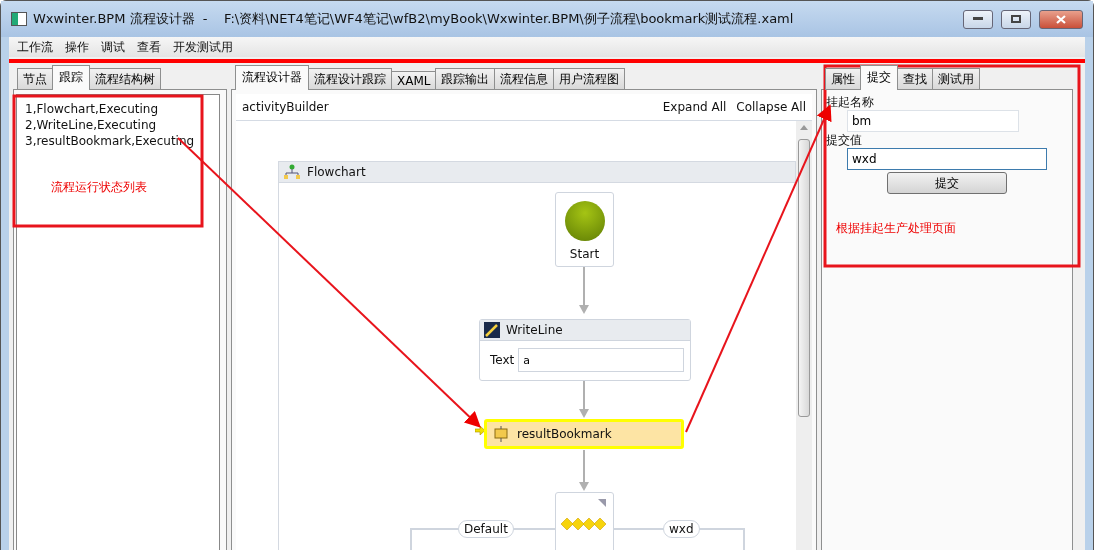  What do you see at coordinates (19, 19) in the screenshot?
I see `app-icon` at bounding box center [19, 19].